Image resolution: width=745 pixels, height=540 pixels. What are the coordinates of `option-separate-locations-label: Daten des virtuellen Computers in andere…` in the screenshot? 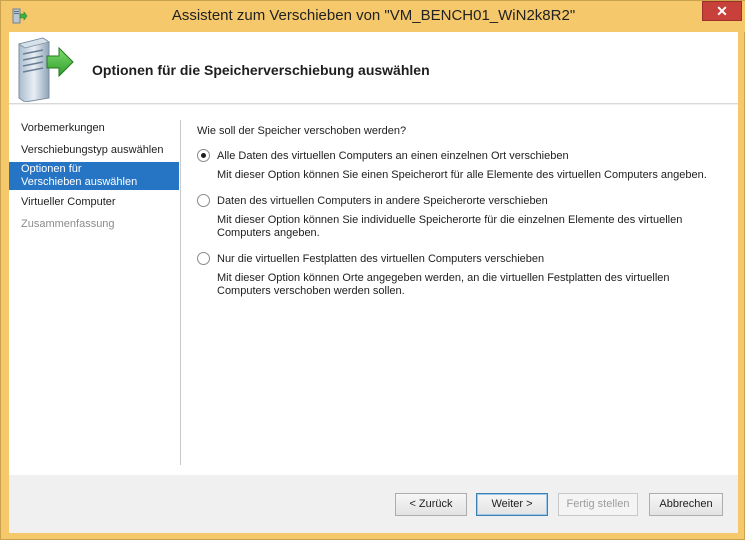 It's located at (382, 200).